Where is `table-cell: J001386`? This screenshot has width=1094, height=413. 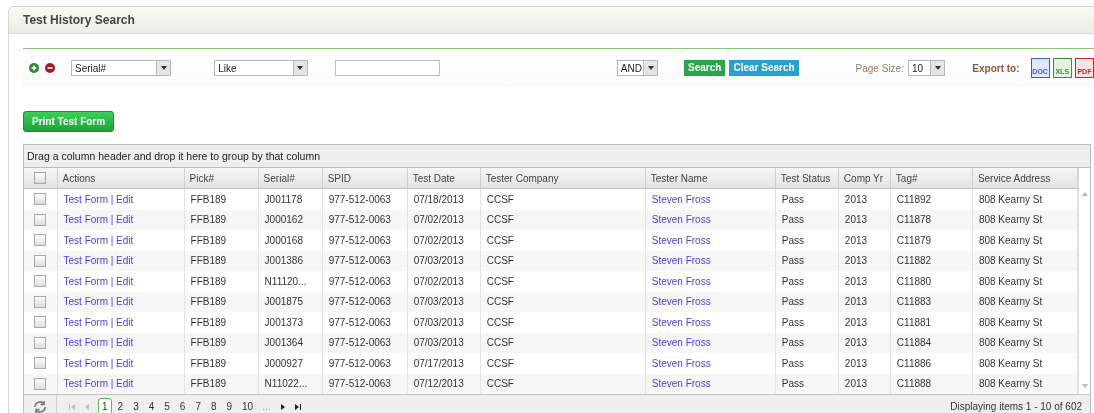 table-cell: J001386 is located at coordinates (290, 260).